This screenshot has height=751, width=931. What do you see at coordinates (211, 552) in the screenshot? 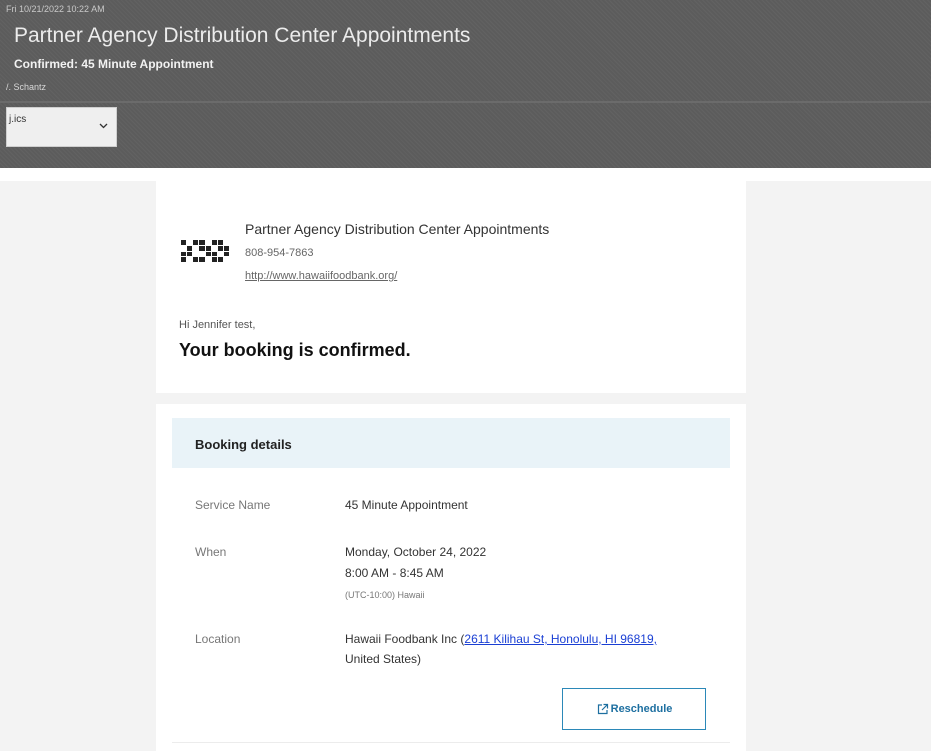
I see `when-label: When` at bounding box center [211, 552].